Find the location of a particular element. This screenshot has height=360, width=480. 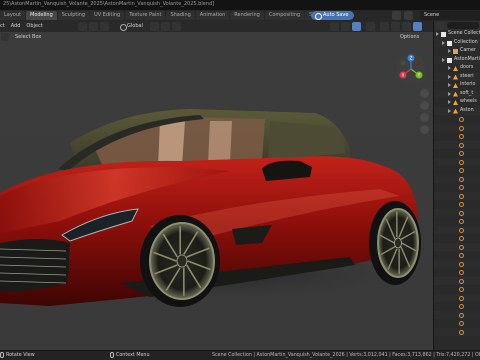

tab-texture-paint: Texture Paint is located at coordinates (145, 15).